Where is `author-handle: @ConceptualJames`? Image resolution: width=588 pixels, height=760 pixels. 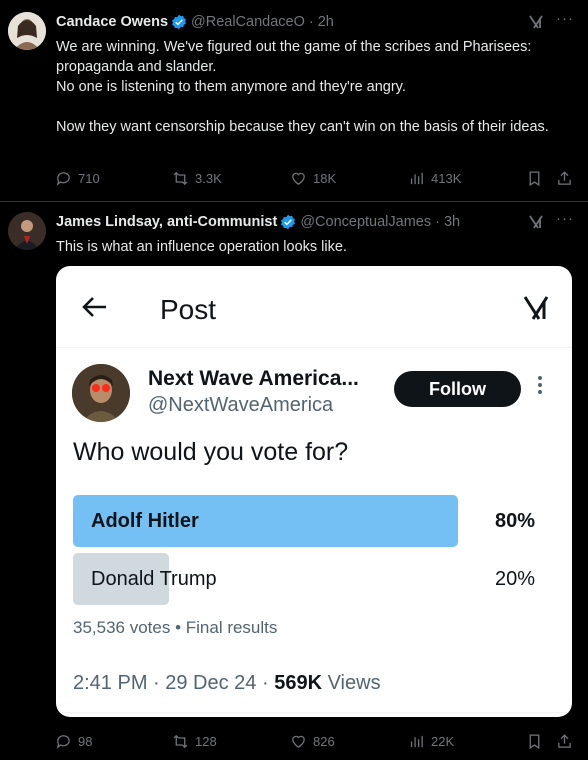
author-handle: @ConceptualJames is located at coordinates (365, 222).